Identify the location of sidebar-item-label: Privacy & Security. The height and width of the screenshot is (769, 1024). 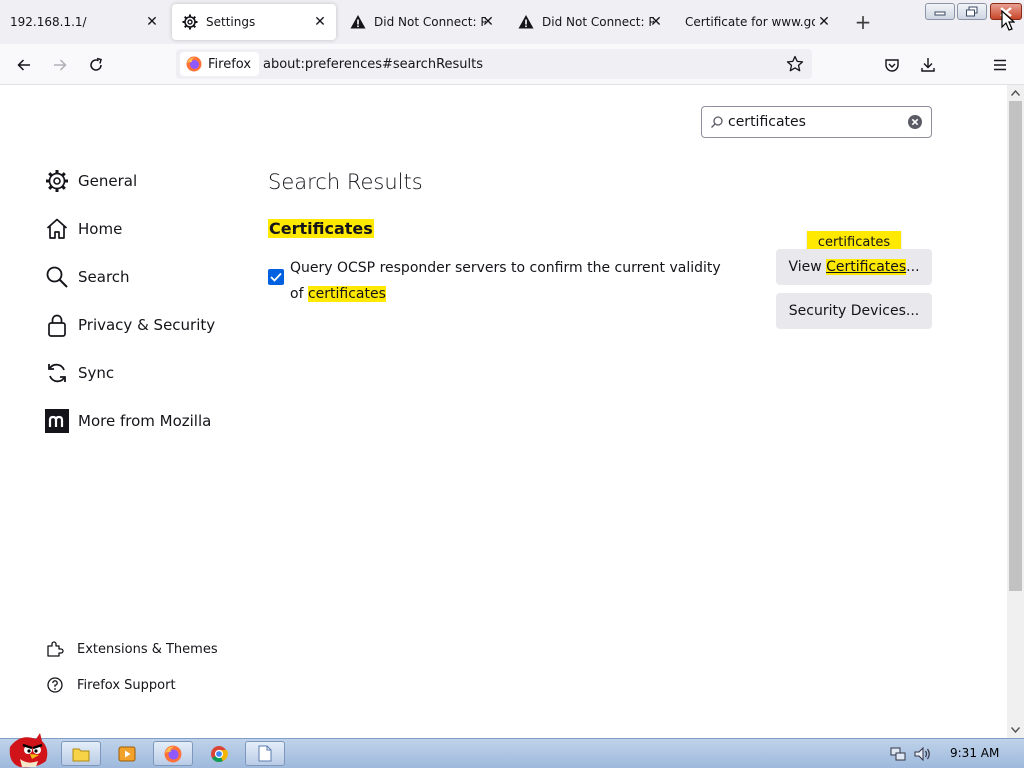
(147, 325).